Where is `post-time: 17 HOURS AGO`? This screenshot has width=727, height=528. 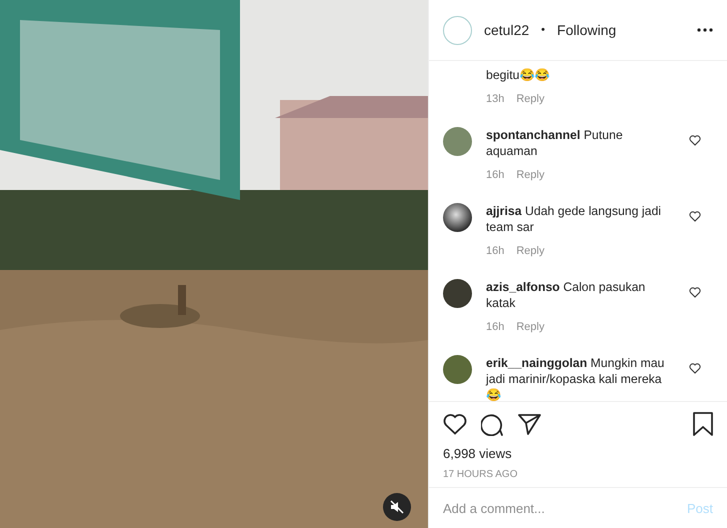 post-time: 17 HOURS AGO is located at coordinates (480, 474).